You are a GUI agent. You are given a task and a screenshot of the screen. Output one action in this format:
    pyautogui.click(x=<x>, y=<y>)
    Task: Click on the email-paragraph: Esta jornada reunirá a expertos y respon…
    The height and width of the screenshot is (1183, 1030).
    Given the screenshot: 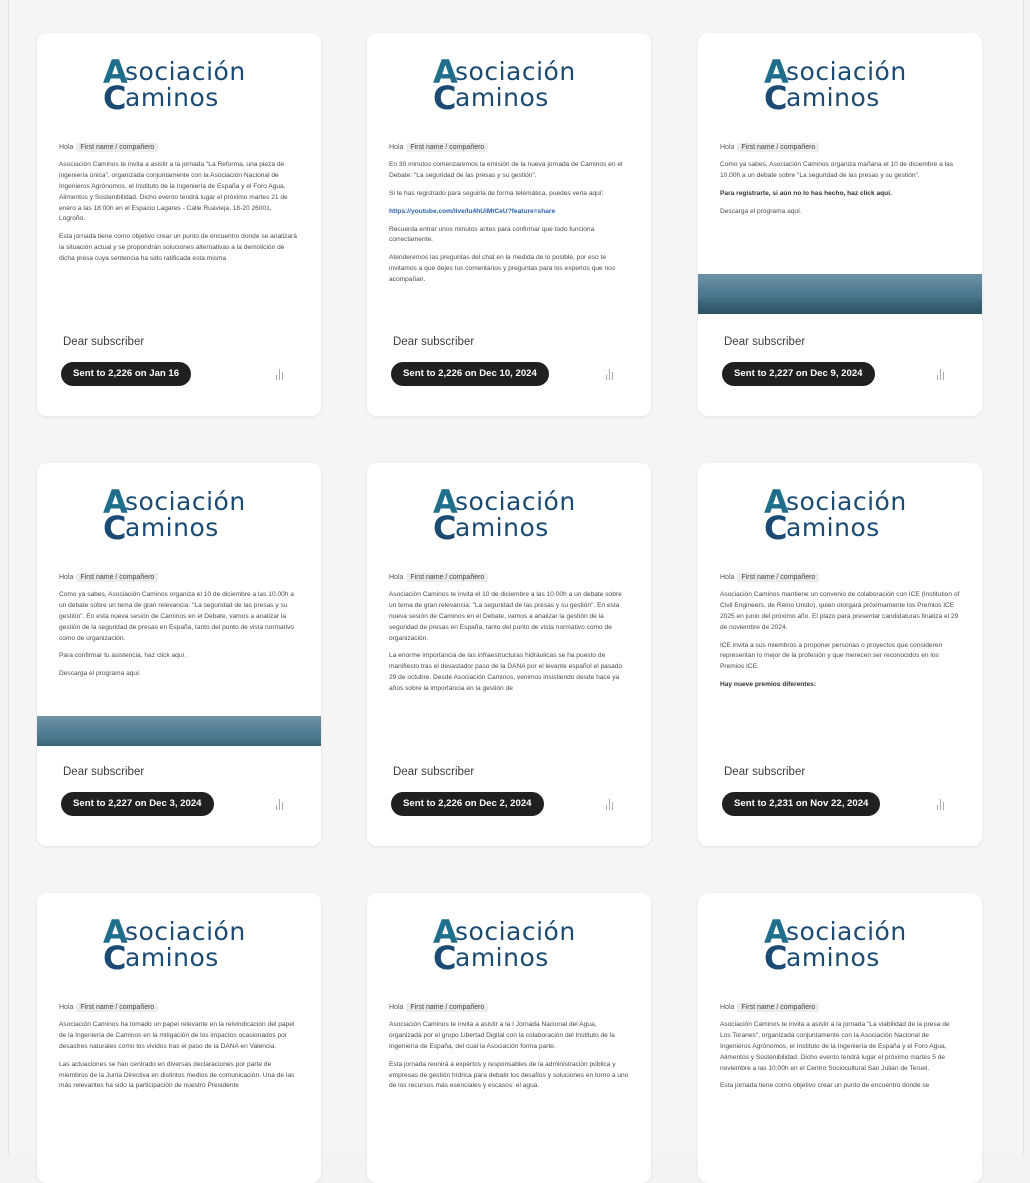 What is the action you would take?
    pyautogui.click(x=509, y=1075)
    